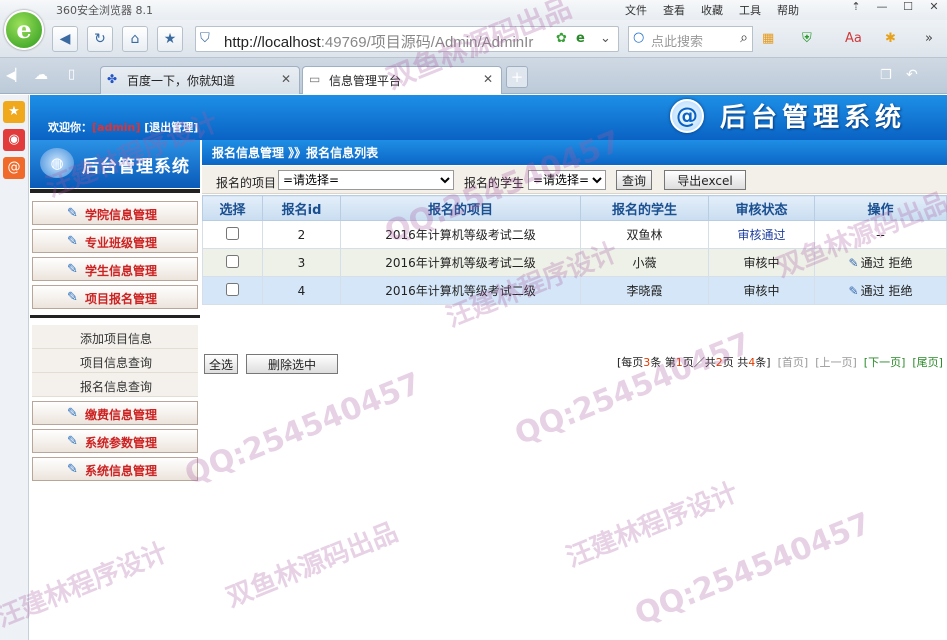  I want to click on col-status: 审核状态, so click(761, 208).